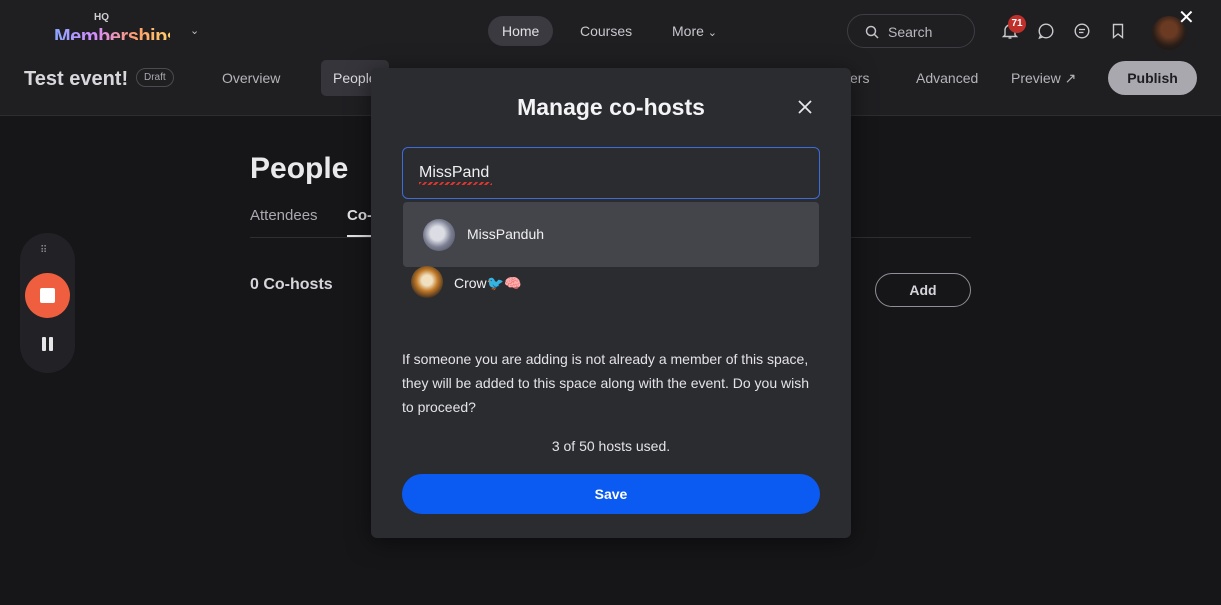 The width and height of the screenshot is (1221, 605). I want to click on tab-preview: Preview ↗, so click(1043, 78).